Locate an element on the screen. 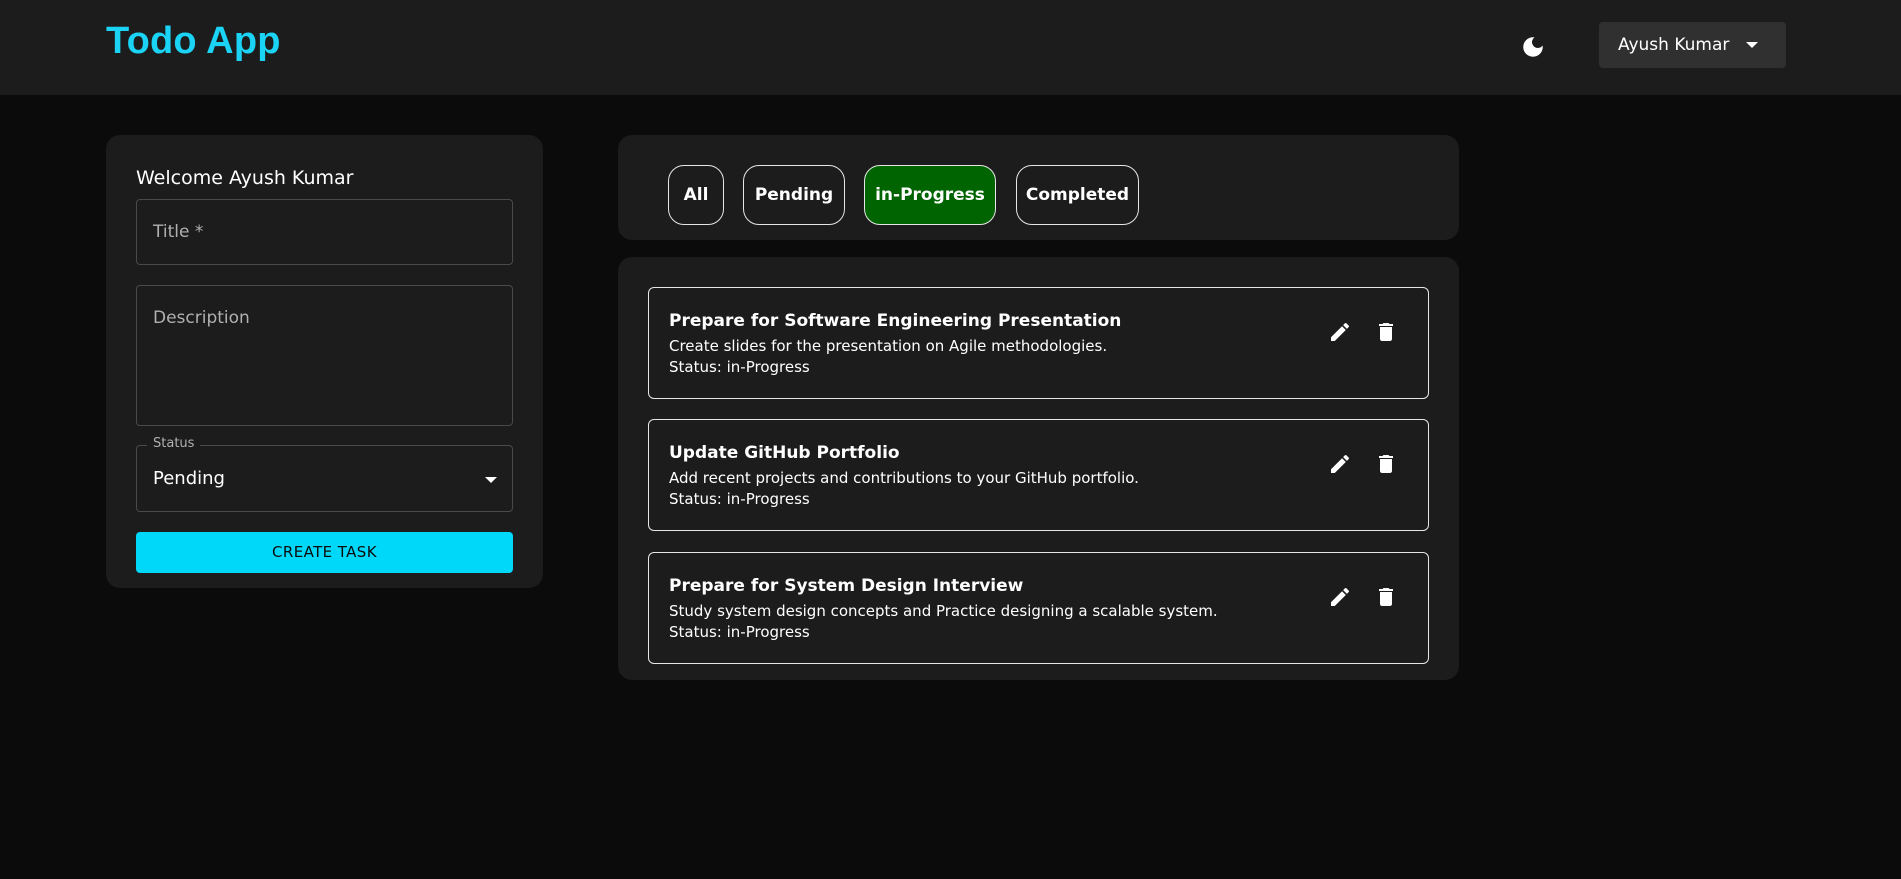  filter-completed-button: Completed is located at coordinates (1077, 195).